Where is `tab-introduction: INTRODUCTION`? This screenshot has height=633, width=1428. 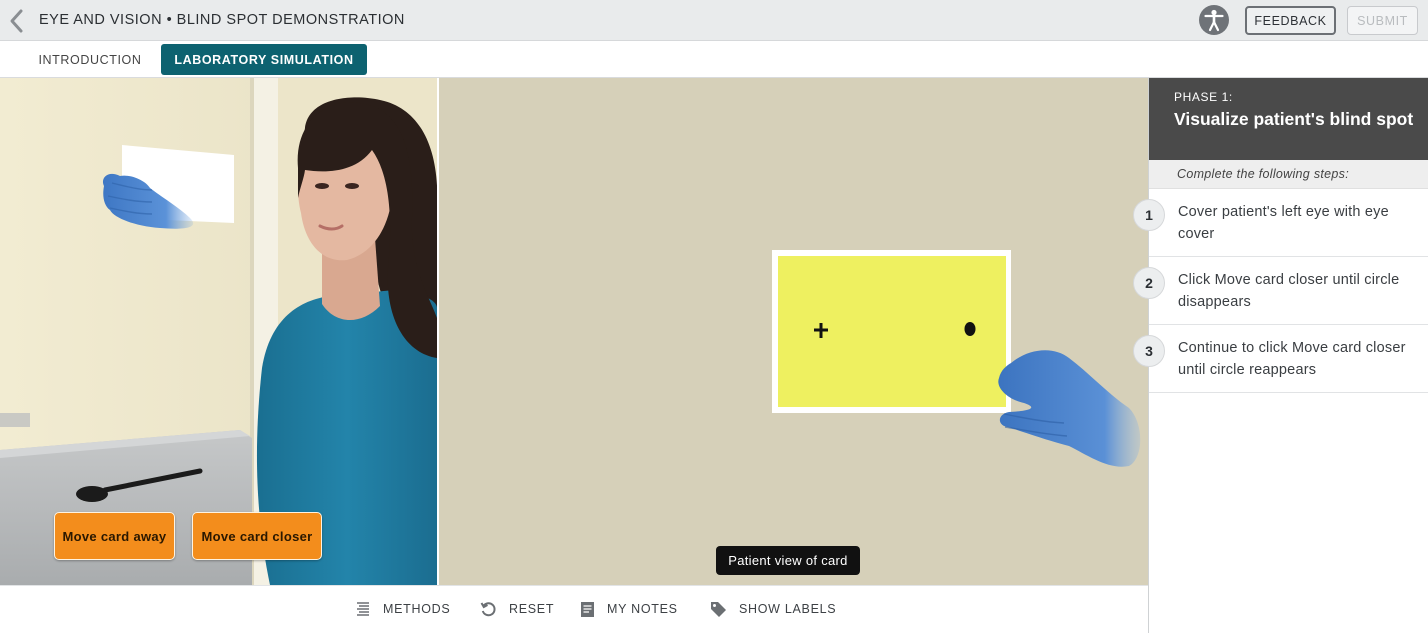
tab-introduction: INTRODUCTION is located at coordinates (90, 59).